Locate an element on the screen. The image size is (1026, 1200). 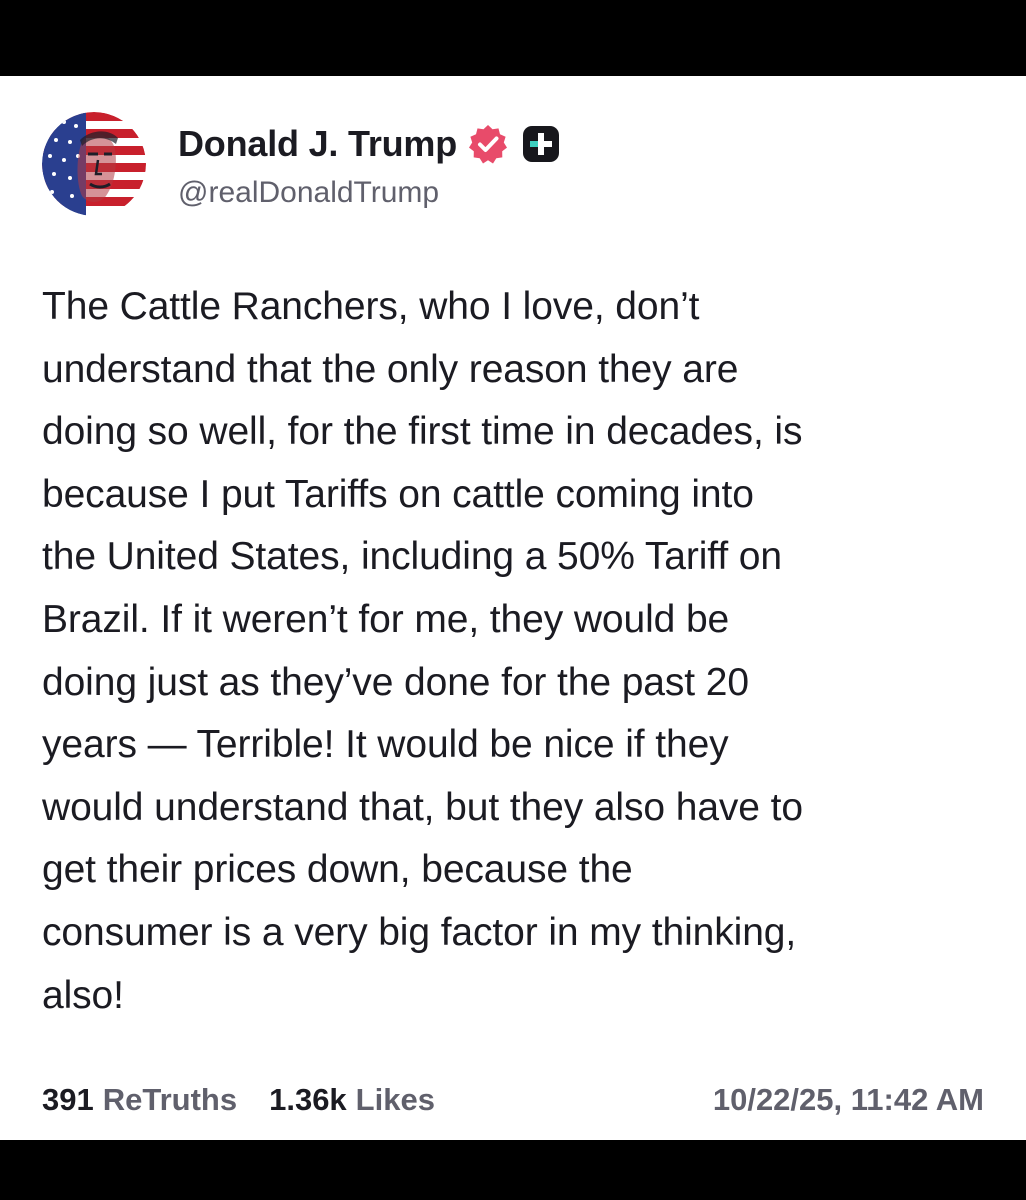
name-row: Donald J. Trump is located at coordinates (369, 144).